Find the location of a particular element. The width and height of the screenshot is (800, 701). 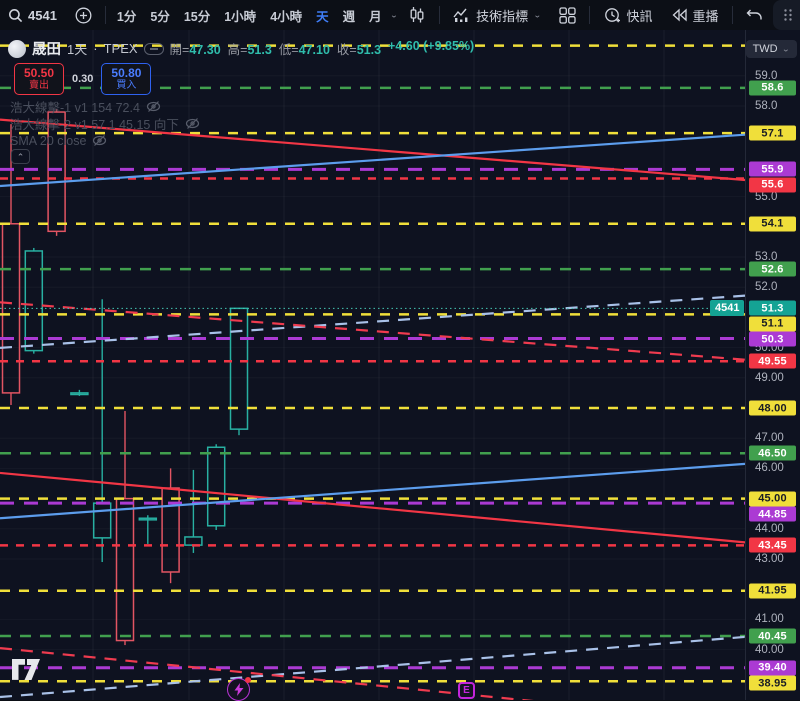

price-tick-40.00: 40.00 is located at coordinates (769, 649).